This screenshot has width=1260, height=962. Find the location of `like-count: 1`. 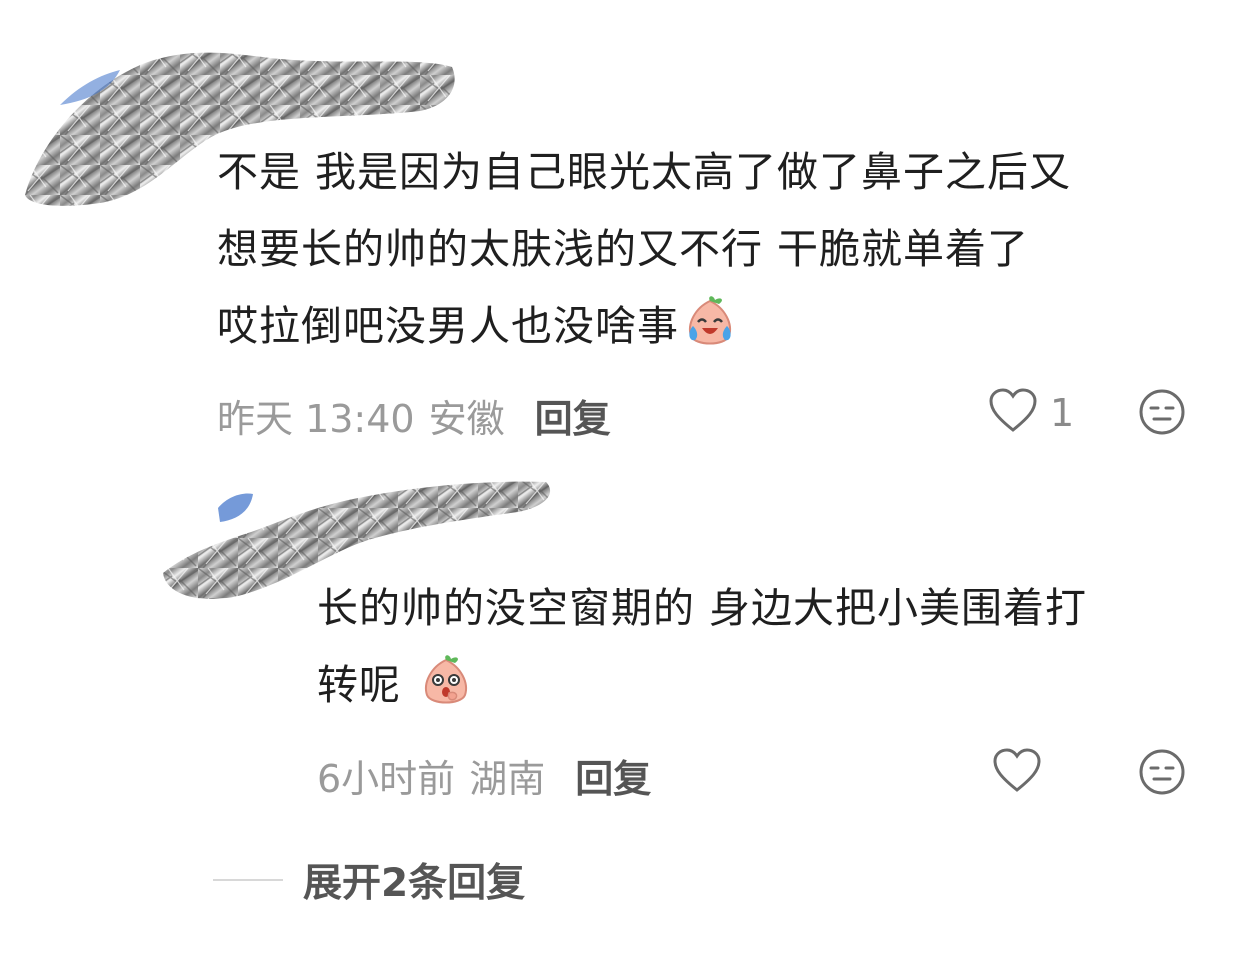

like-count: 1 is located at coordinates (1062, 413).